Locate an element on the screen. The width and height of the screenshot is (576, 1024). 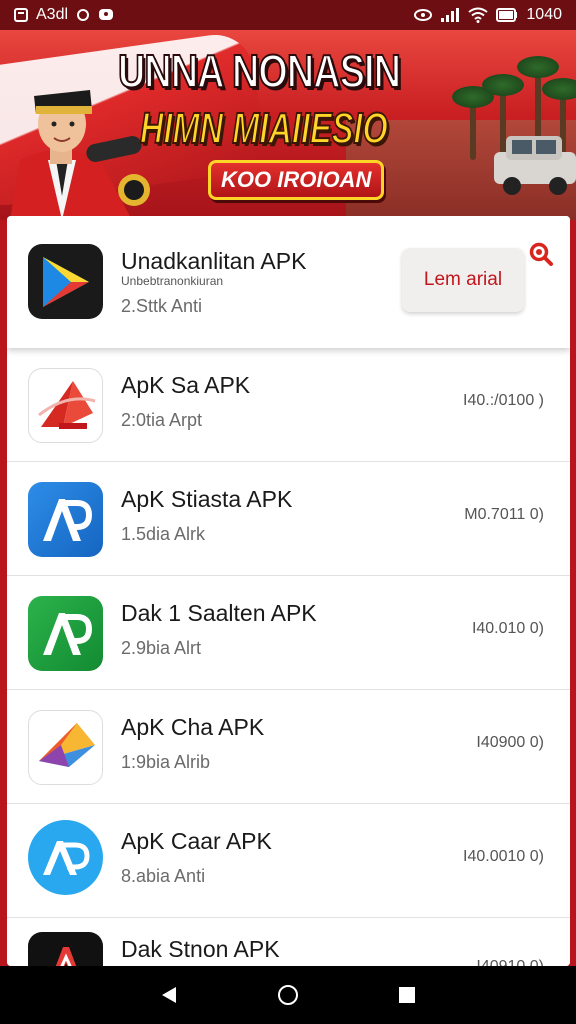
app-title: Dak Stnon APK is located at coordinates (200, 949).